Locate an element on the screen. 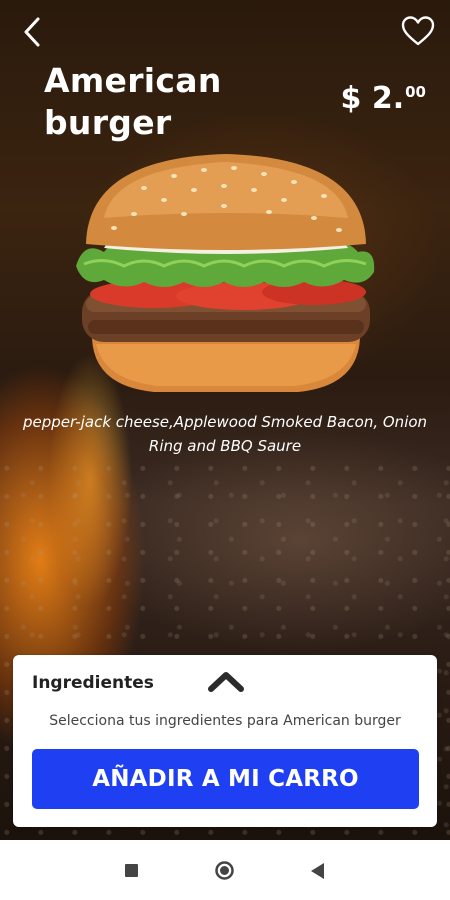 The image size is (450, 900). circle-icon is located at coordinates (224, 870).